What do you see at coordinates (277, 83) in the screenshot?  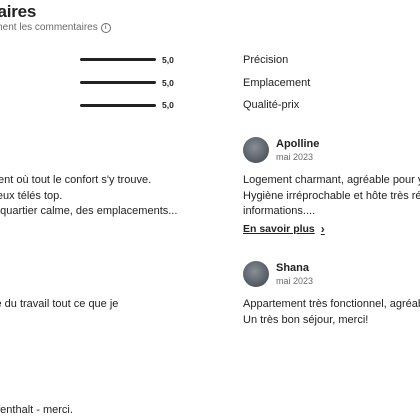 I see `rating-label-location: Emplacement` at bounding box center [277, 83].